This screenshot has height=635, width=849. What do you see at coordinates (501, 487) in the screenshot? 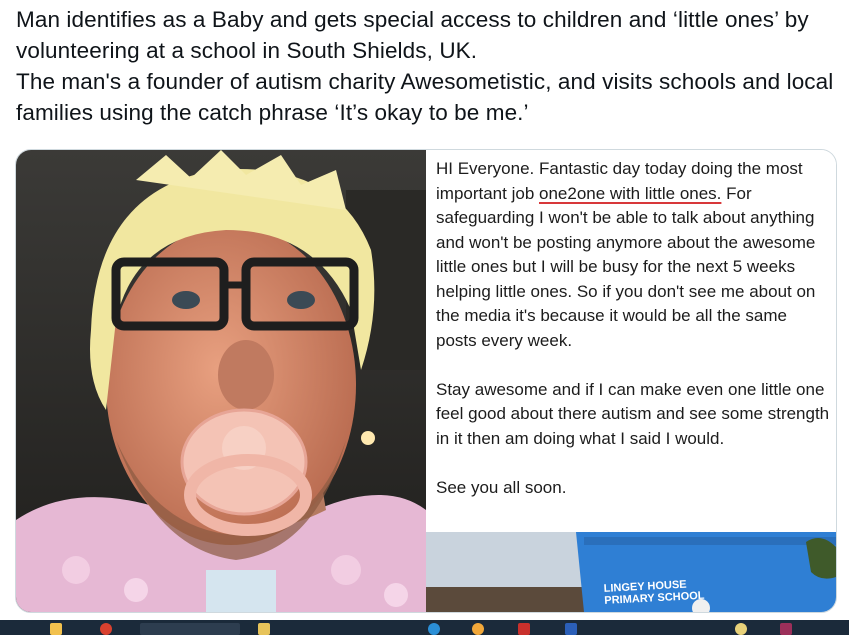
I see `post-paragraph-3: See you all soon.` at bounding box center [501, 487].